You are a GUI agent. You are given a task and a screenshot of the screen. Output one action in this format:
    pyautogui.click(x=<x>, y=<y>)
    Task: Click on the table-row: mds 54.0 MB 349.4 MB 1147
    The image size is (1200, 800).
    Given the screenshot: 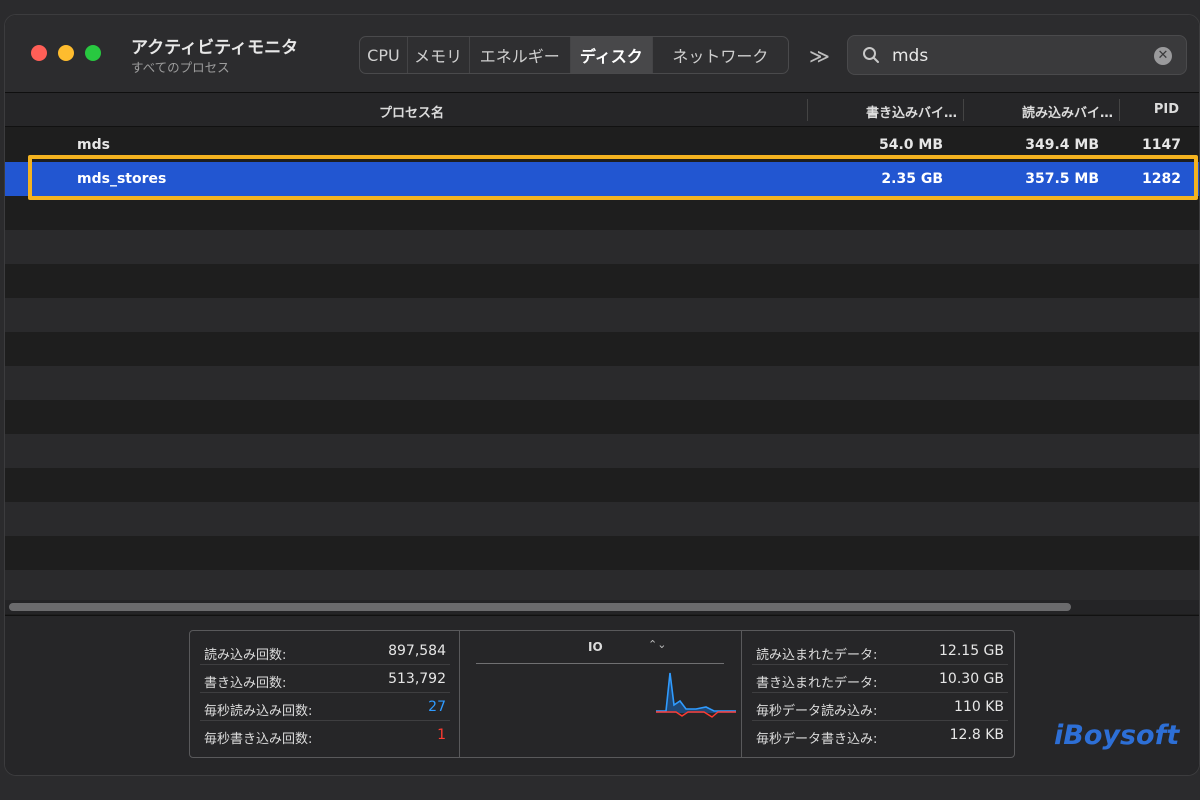 What is the action you would take?
    pyautogui.click(x=602, y=145)
    